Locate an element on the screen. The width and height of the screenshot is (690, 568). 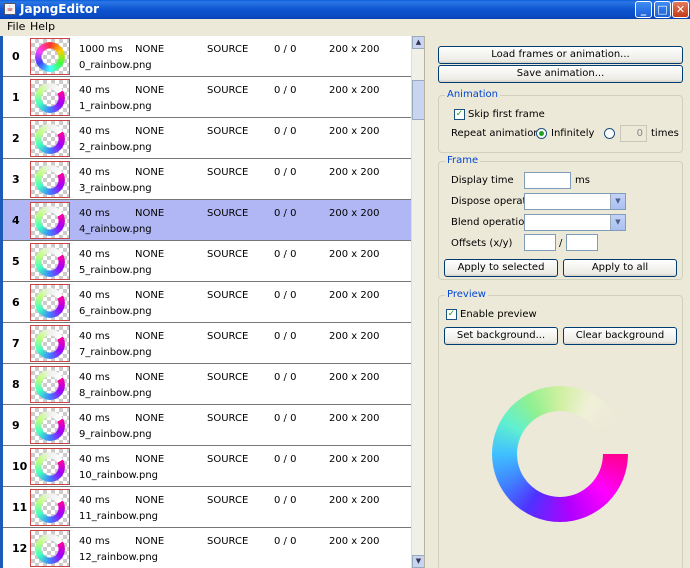
repeat-count-radio is located at coordinates (609, 133).